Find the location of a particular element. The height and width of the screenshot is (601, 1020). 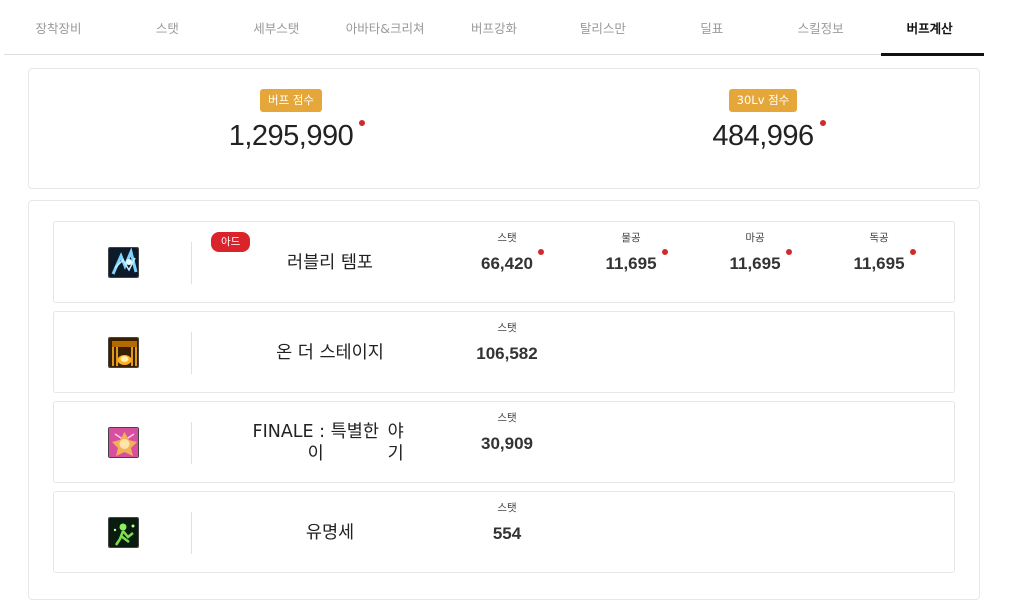

tab-stats: 스탯 is located at coordinates (167, 27).